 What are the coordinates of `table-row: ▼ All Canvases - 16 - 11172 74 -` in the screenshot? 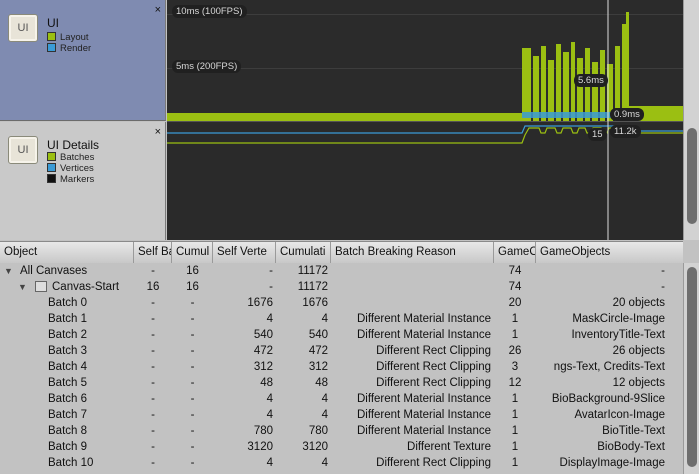 It's located at (341, 271).